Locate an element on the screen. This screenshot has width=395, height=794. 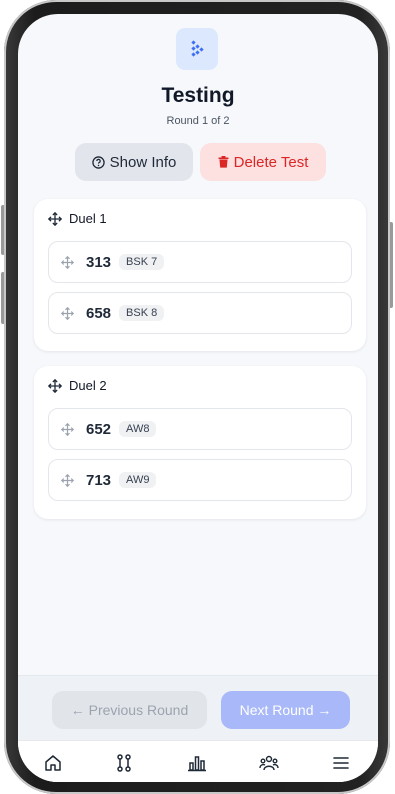
round-navigation-bar: ← Previous Round Next Round → is located at coordinates (198, 728).